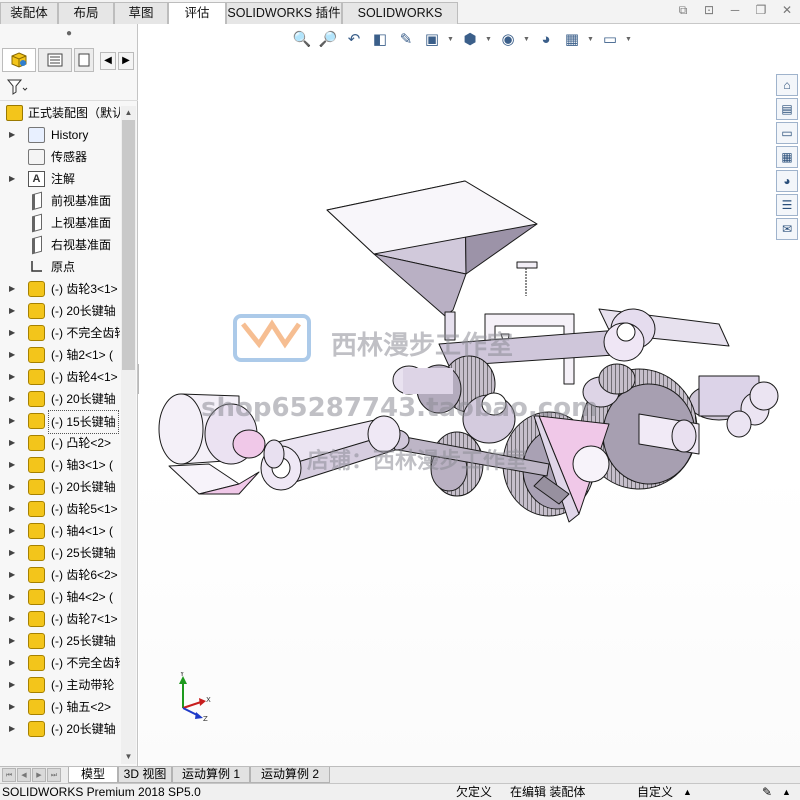 The image size is (800, 800). I want to click on tab-assembly: 装配体, so click(29, 13).